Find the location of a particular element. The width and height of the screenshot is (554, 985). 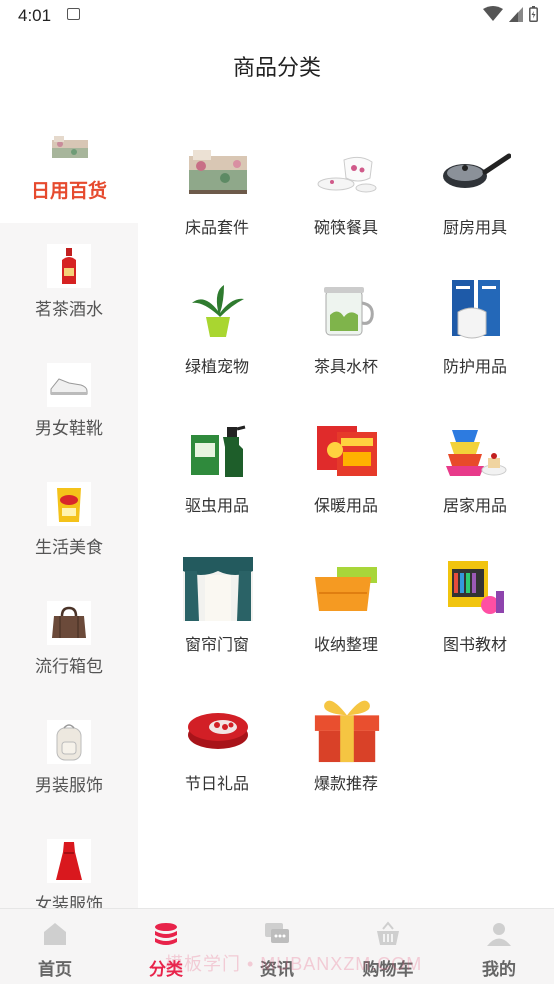

wifi-icon is located at coordinates (493, 13).